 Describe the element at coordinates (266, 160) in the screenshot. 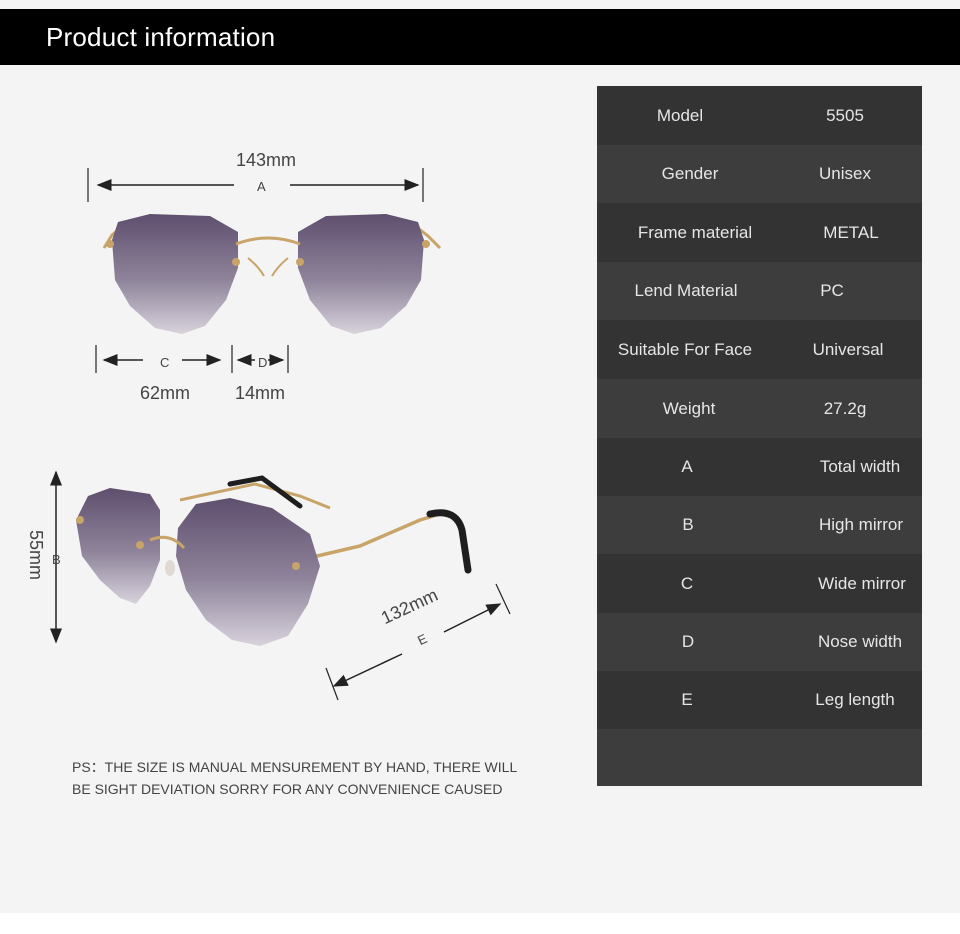

I see `dimension-a-value: 143mm` at that location.